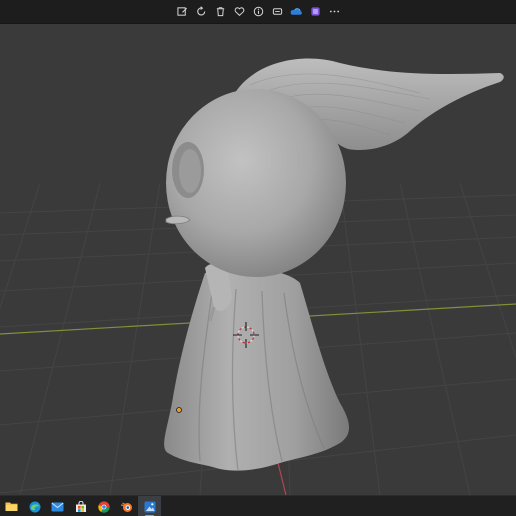  What do you see at coordinates (258, 505) in the screenshot?
I see `taskbar` at bounding box center [258, 505].